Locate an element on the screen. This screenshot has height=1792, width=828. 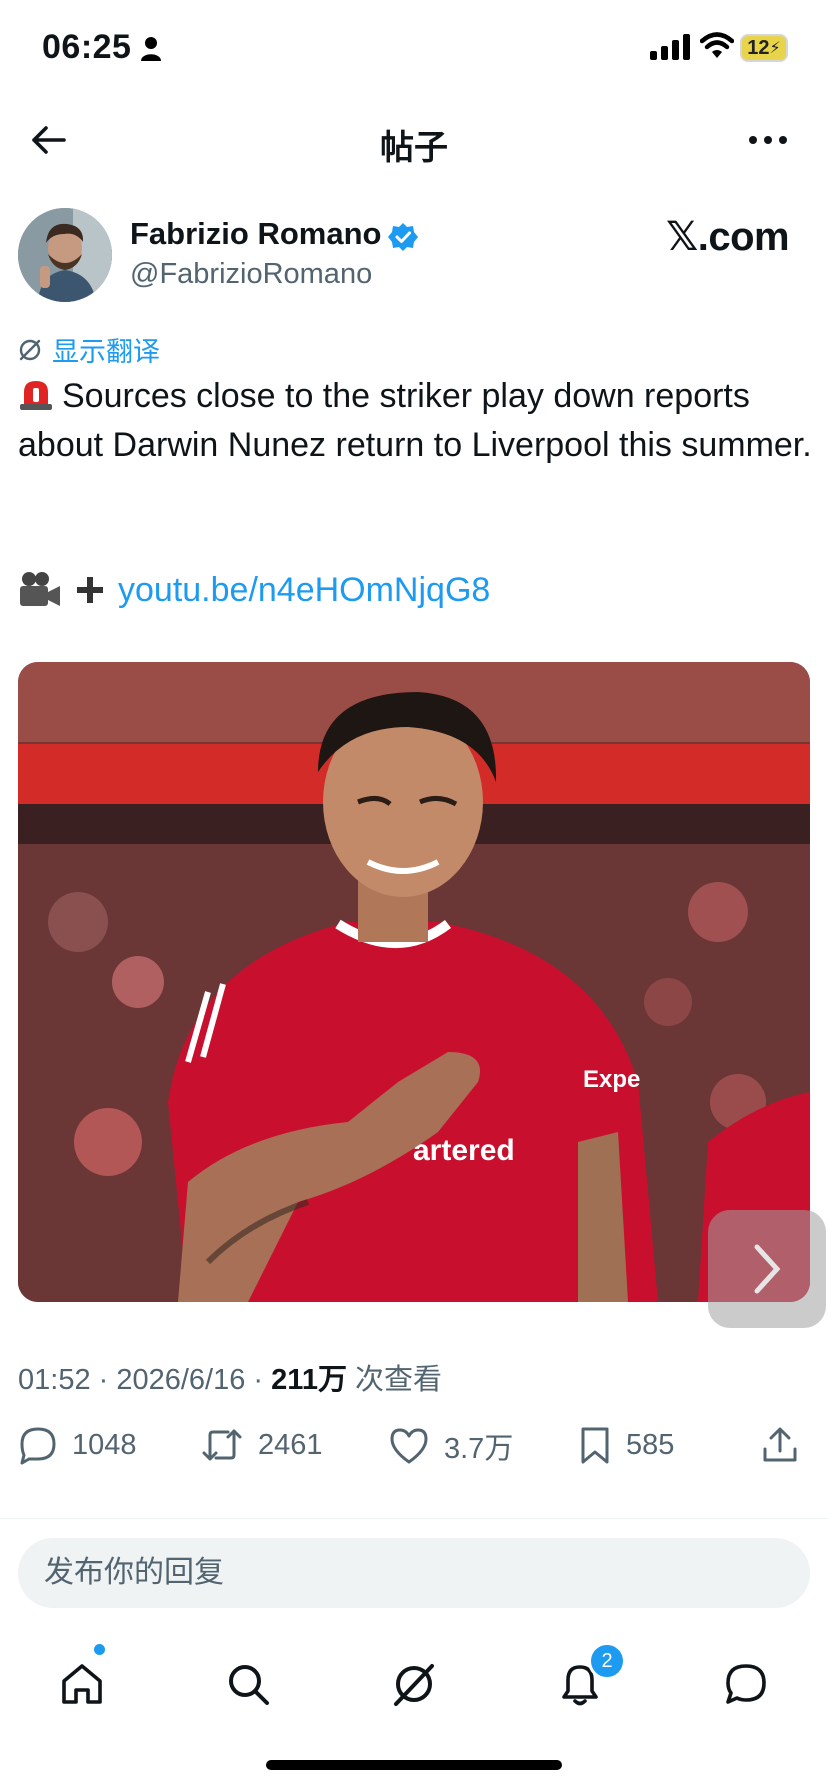
notification-badge: 2 is located at coordinates (607, 1661).